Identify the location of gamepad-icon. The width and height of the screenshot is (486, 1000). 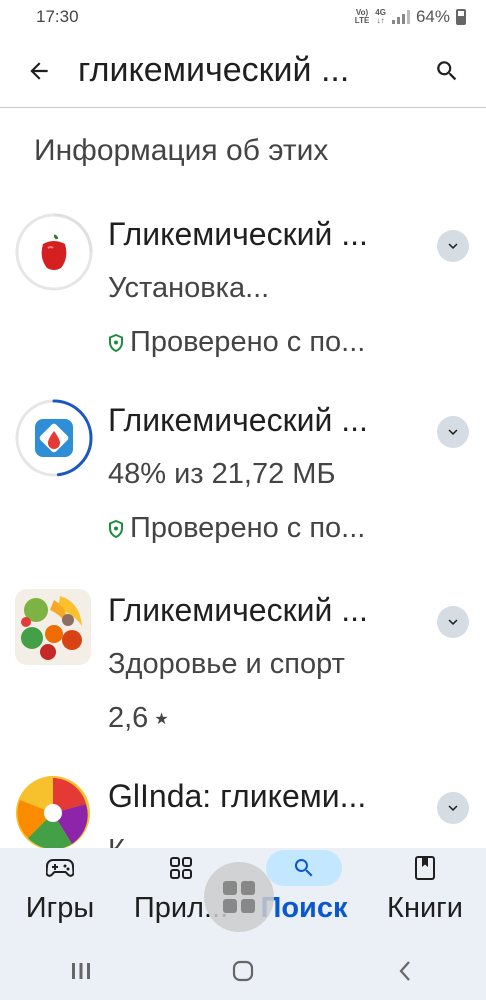
(60, 868).